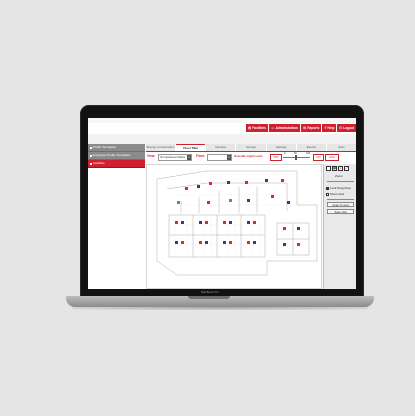 The image size is (415, 416). I want to click on power-icon: ⏻, so click(341, 128).